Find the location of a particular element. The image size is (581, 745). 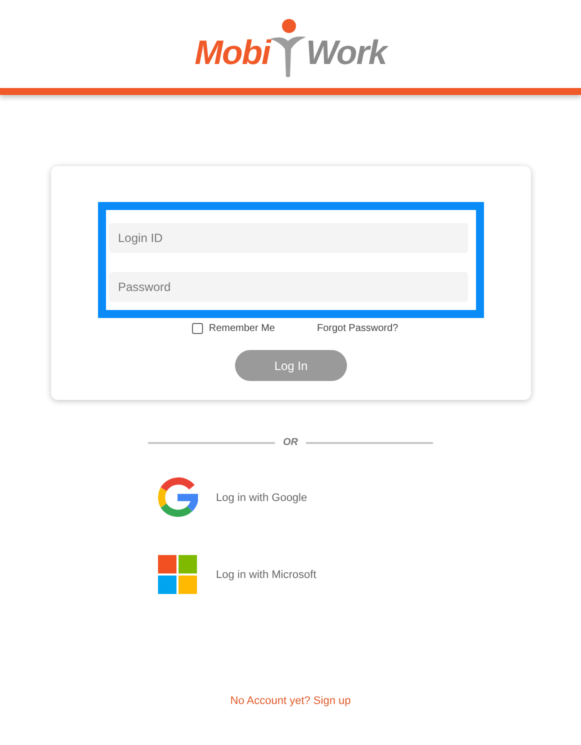

provider-login-link: Log in with Microsoft is located at coordinates (266, 574).